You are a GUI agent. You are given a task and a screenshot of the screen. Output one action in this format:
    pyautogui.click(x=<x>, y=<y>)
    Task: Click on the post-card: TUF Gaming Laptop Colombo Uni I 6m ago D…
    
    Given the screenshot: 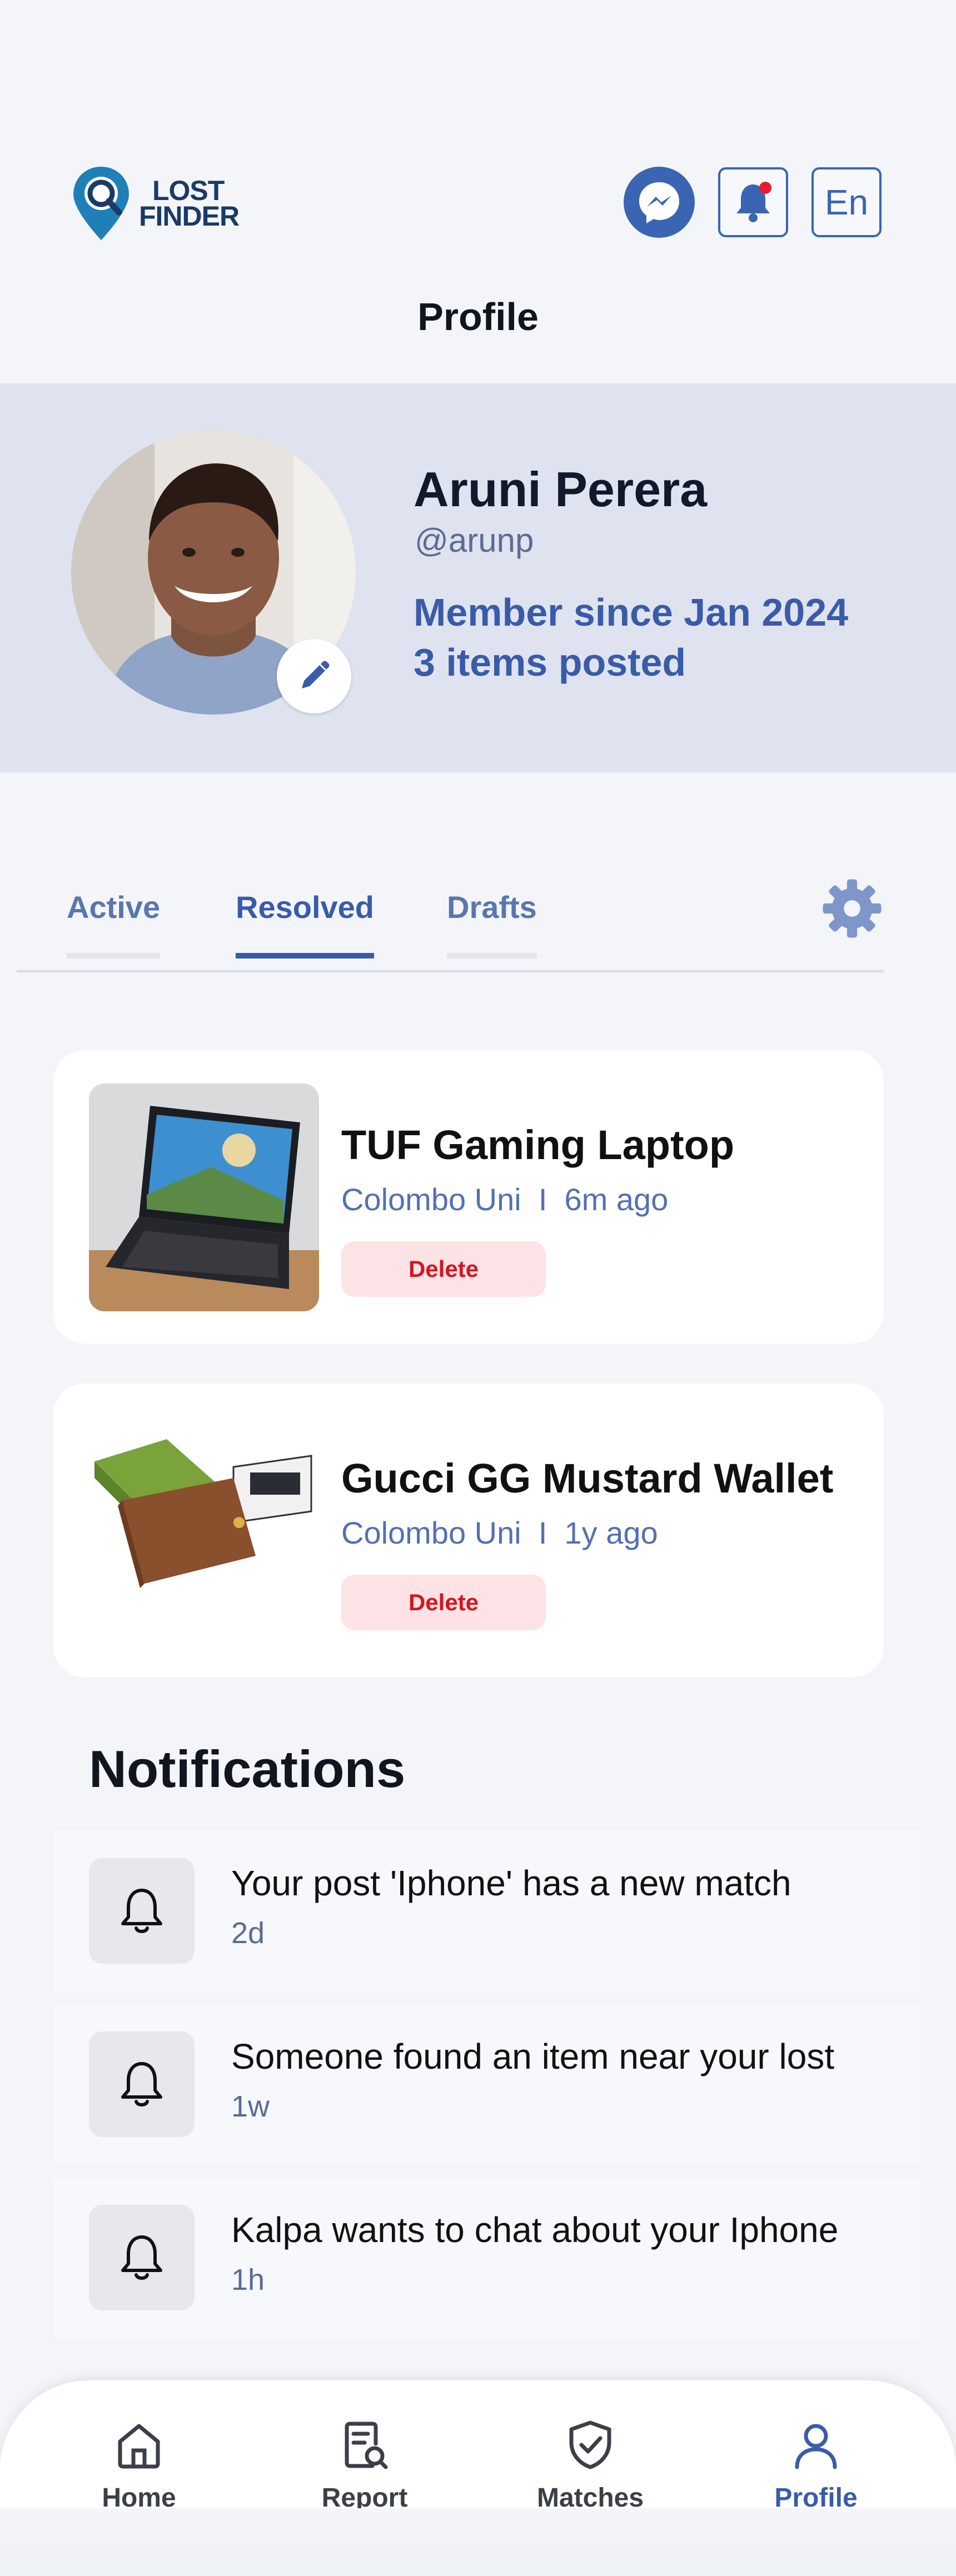 What is the action you would take?
    pyautogui.click(x=469, y=1197)
    